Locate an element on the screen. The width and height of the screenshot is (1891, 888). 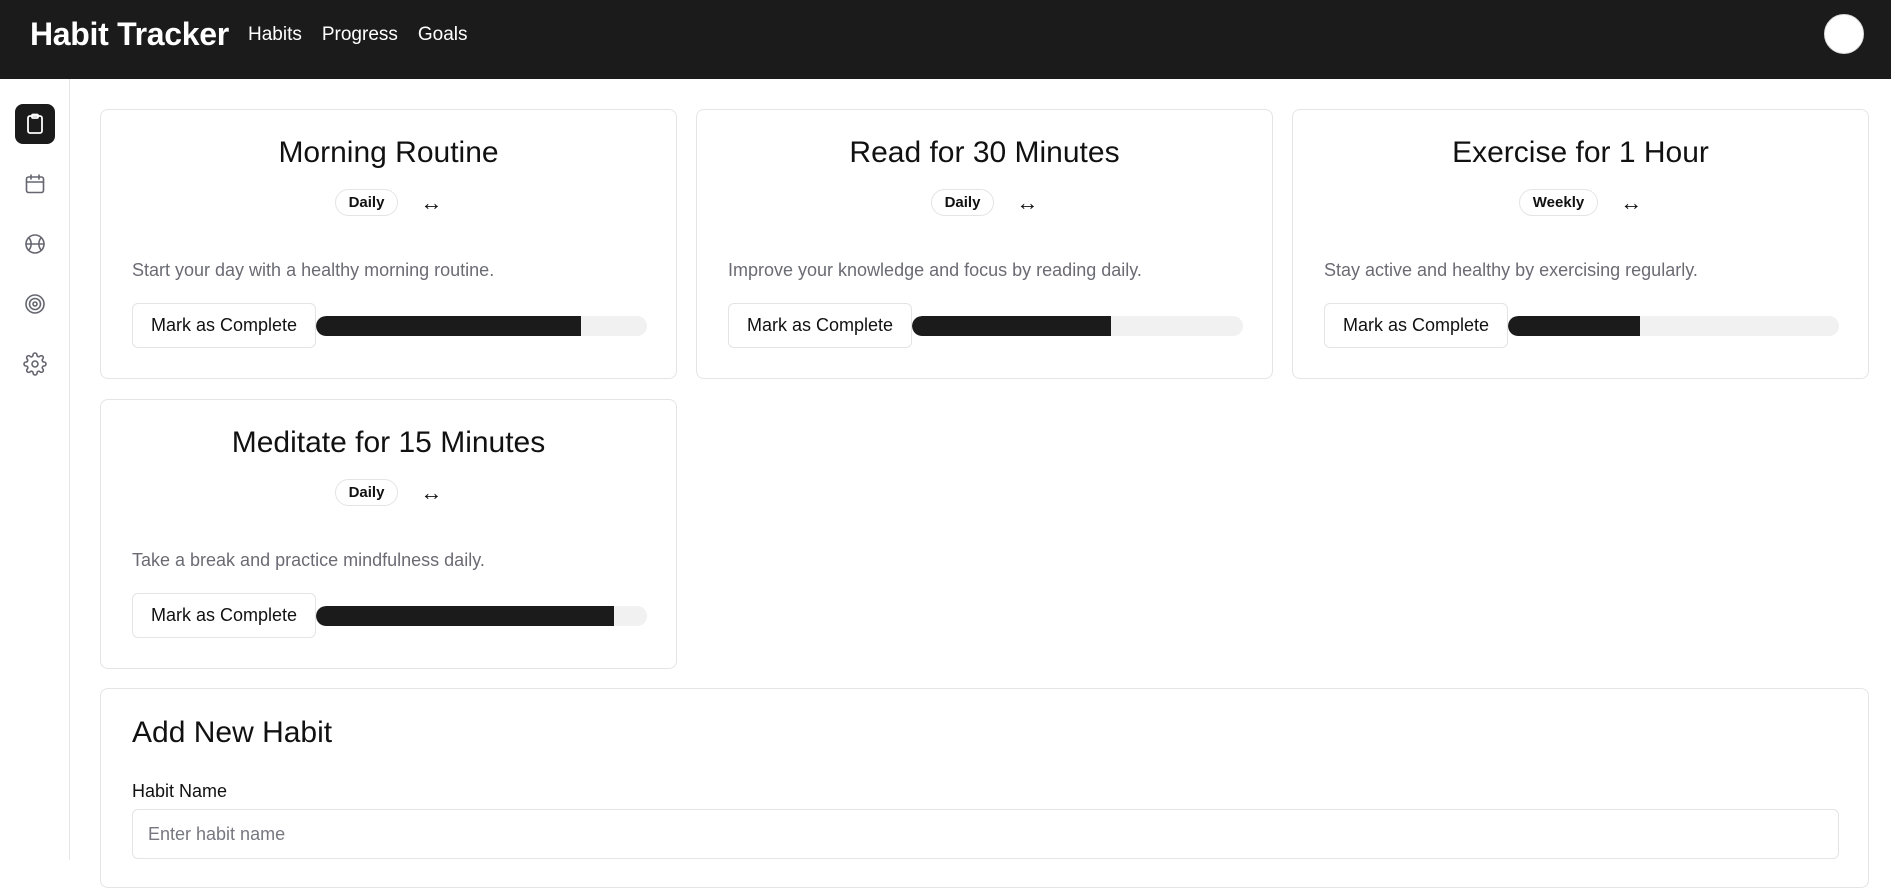
sidebar-item-settings is located at coordinates (35, 364).